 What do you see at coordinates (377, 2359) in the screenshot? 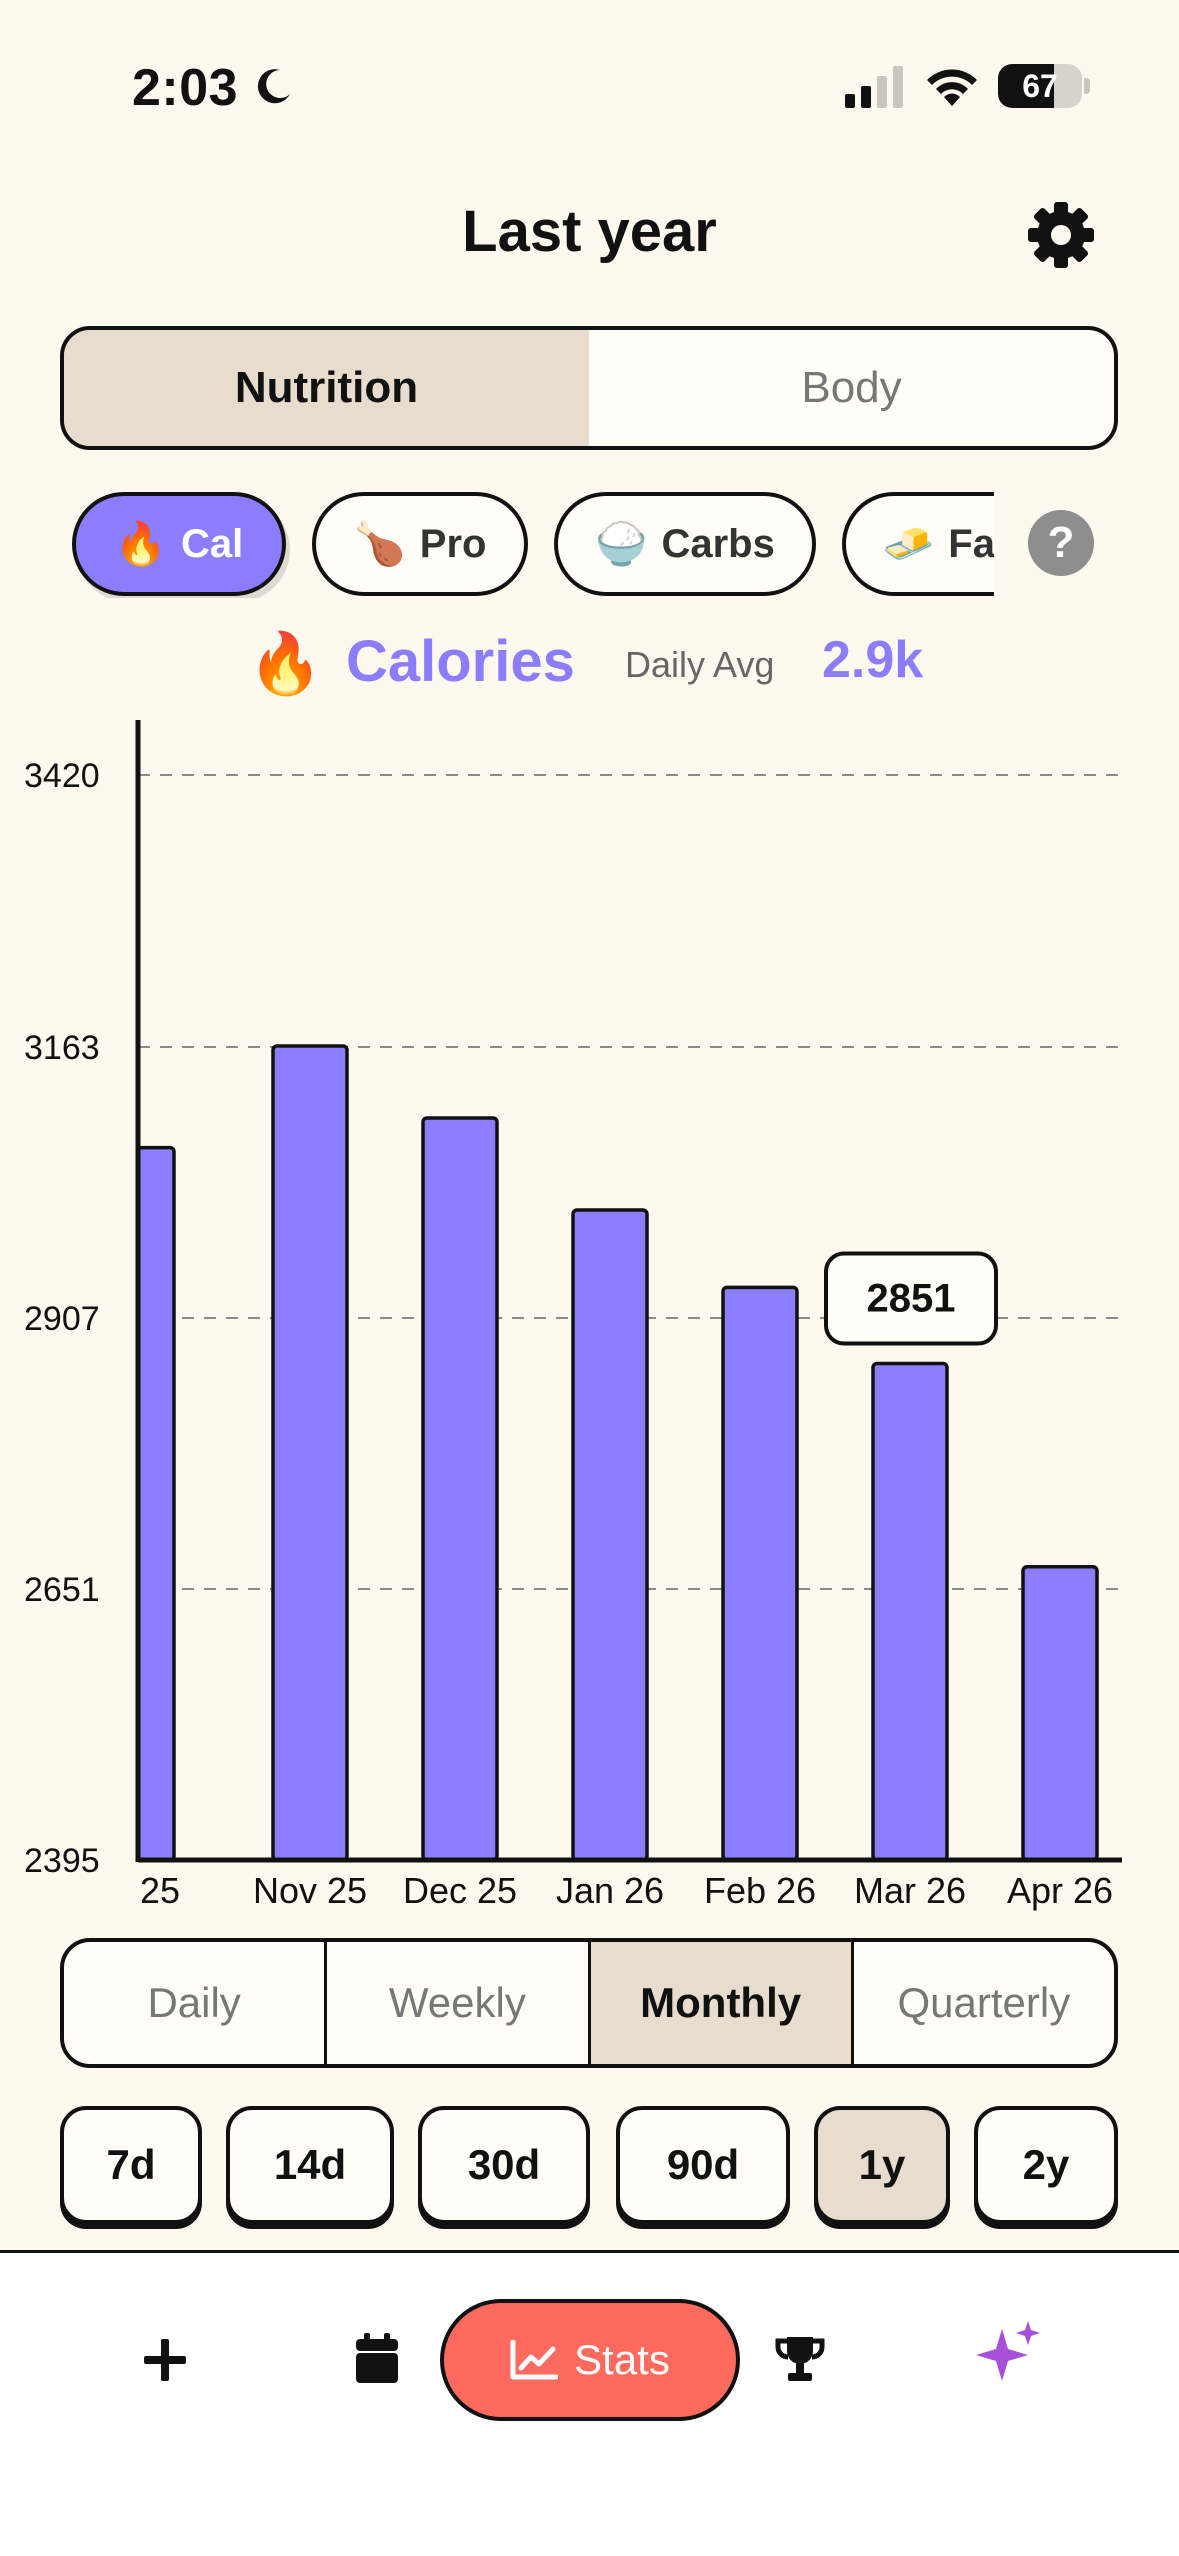
I see `calendar-icon` at bounding box center [377, 2359].